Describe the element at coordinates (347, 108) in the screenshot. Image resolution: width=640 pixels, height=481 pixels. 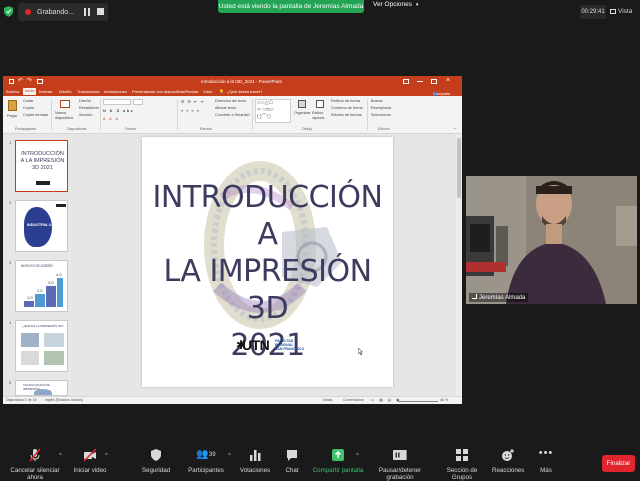
I see `shape-outline-button: Contorno de forma` at that location.